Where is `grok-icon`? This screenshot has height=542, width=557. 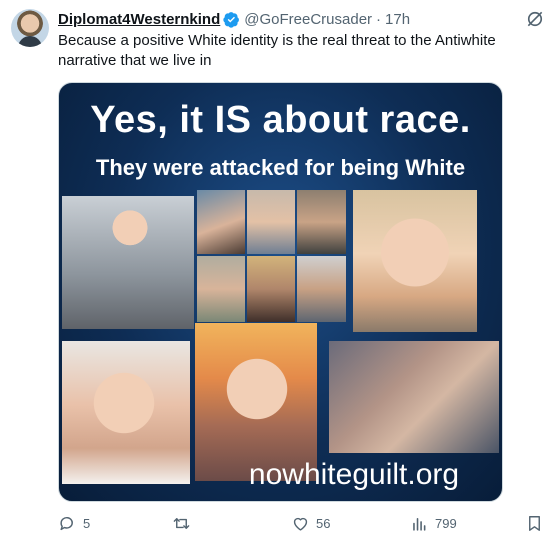 grok-icon is located at coordinates (535, 19).